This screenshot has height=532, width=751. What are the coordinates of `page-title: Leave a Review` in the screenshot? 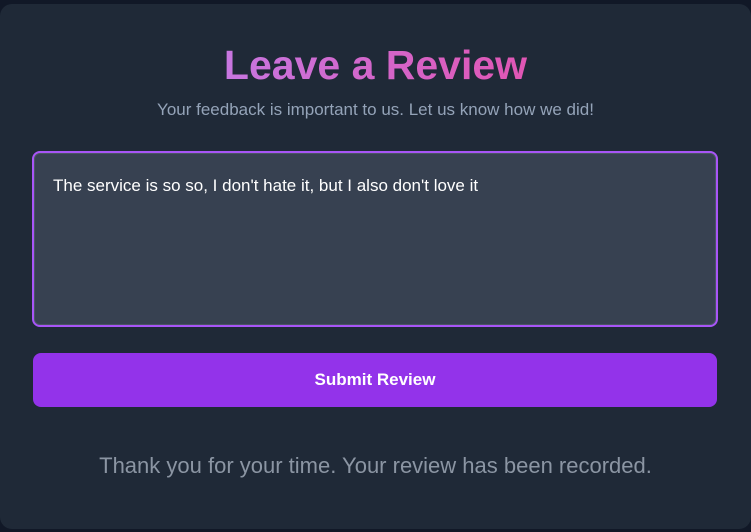 It's located at (375, 65).